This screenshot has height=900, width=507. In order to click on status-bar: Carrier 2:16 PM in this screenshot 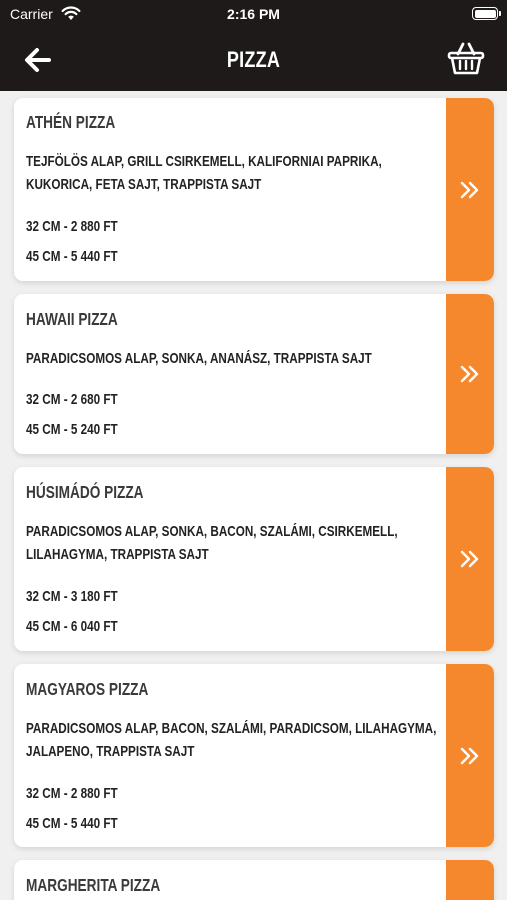, I will do `click(253, 14)`.